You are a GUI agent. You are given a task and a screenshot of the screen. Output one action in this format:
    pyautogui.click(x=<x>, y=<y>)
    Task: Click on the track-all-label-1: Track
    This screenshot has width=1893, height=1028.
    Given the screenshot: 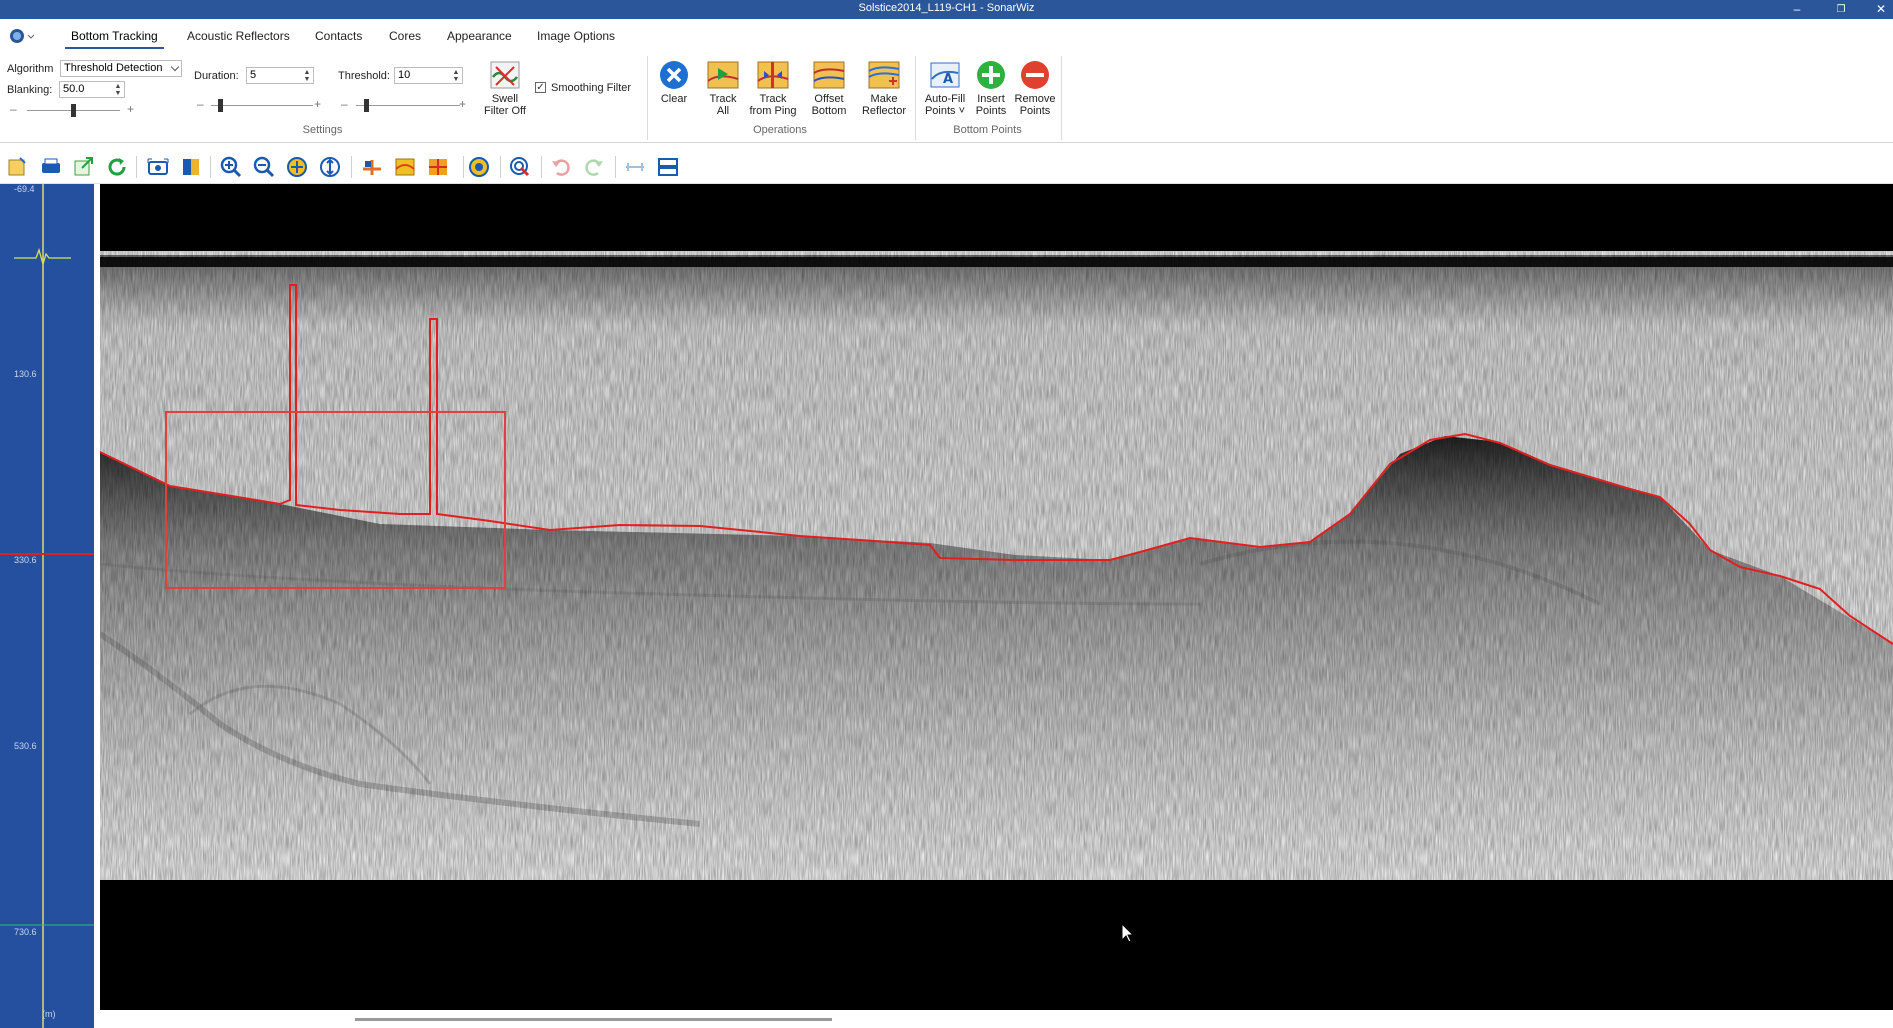 What is the action you would take?
    pyautogui.click(x=723, y=99)
    